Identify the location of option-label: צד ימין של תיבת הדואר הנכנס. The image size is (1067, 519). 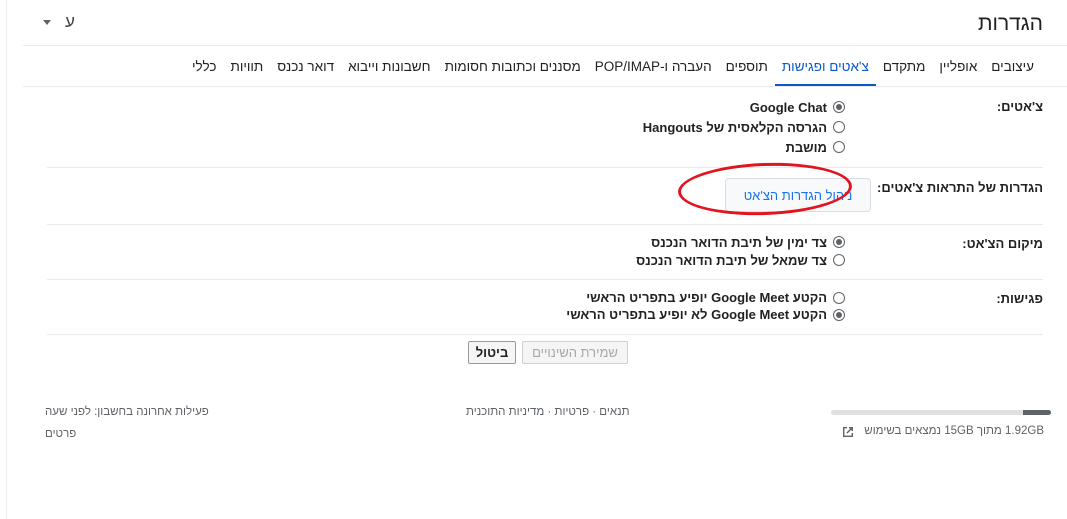
(739, 242).